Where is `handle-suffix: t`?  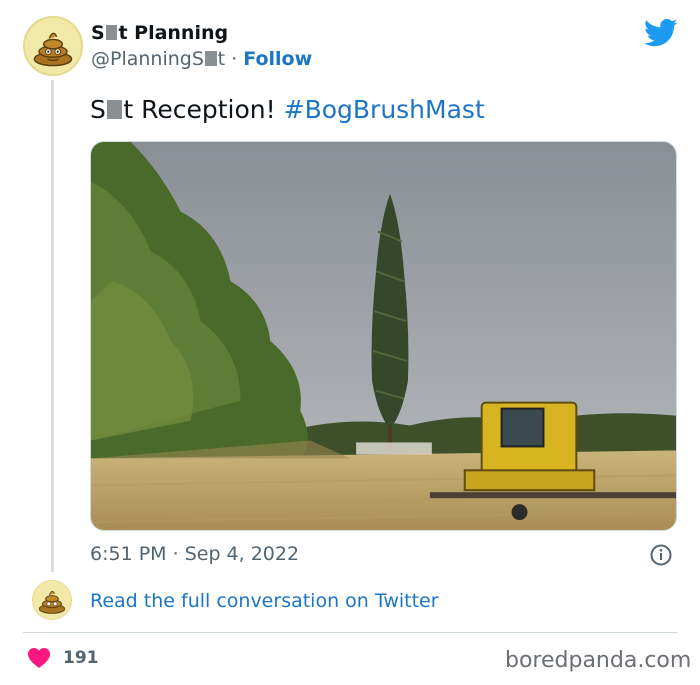 handle-suffix: t is located at coordinates (221, 59).